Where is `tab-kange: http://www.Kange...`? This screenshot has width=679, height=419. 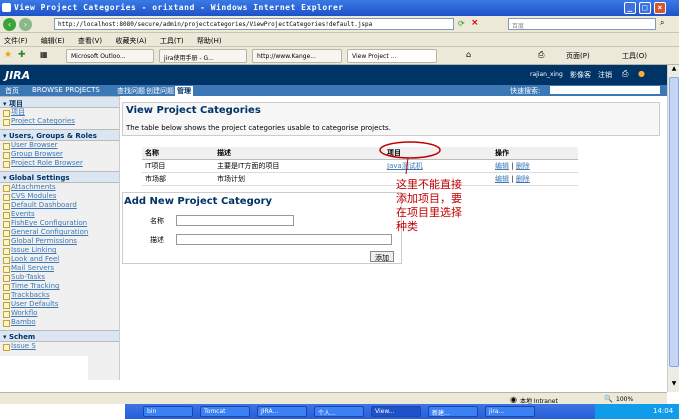 tab-kange: http://www.Kange... is located at coordinates (297, 56).